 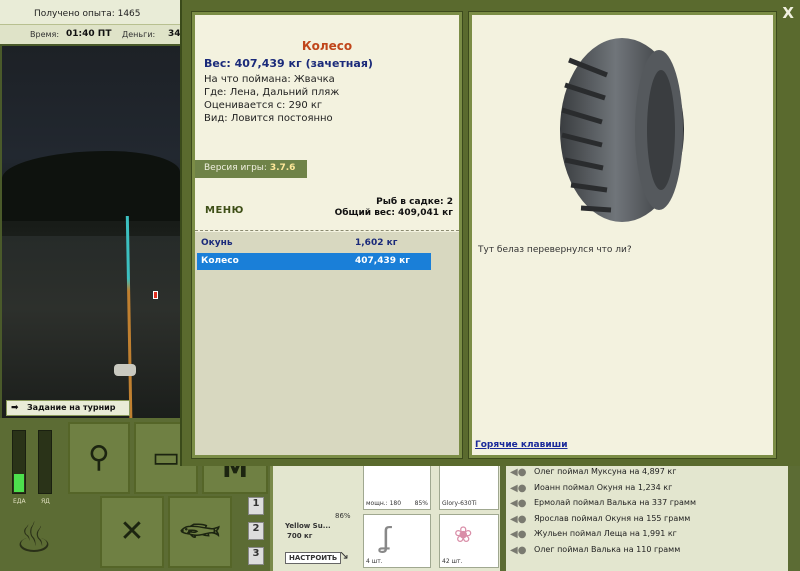 What do you see at coordinates (235, 168) in the screenshot?
I see `version-label: Версия игры:` at bounding box center [235, 168].